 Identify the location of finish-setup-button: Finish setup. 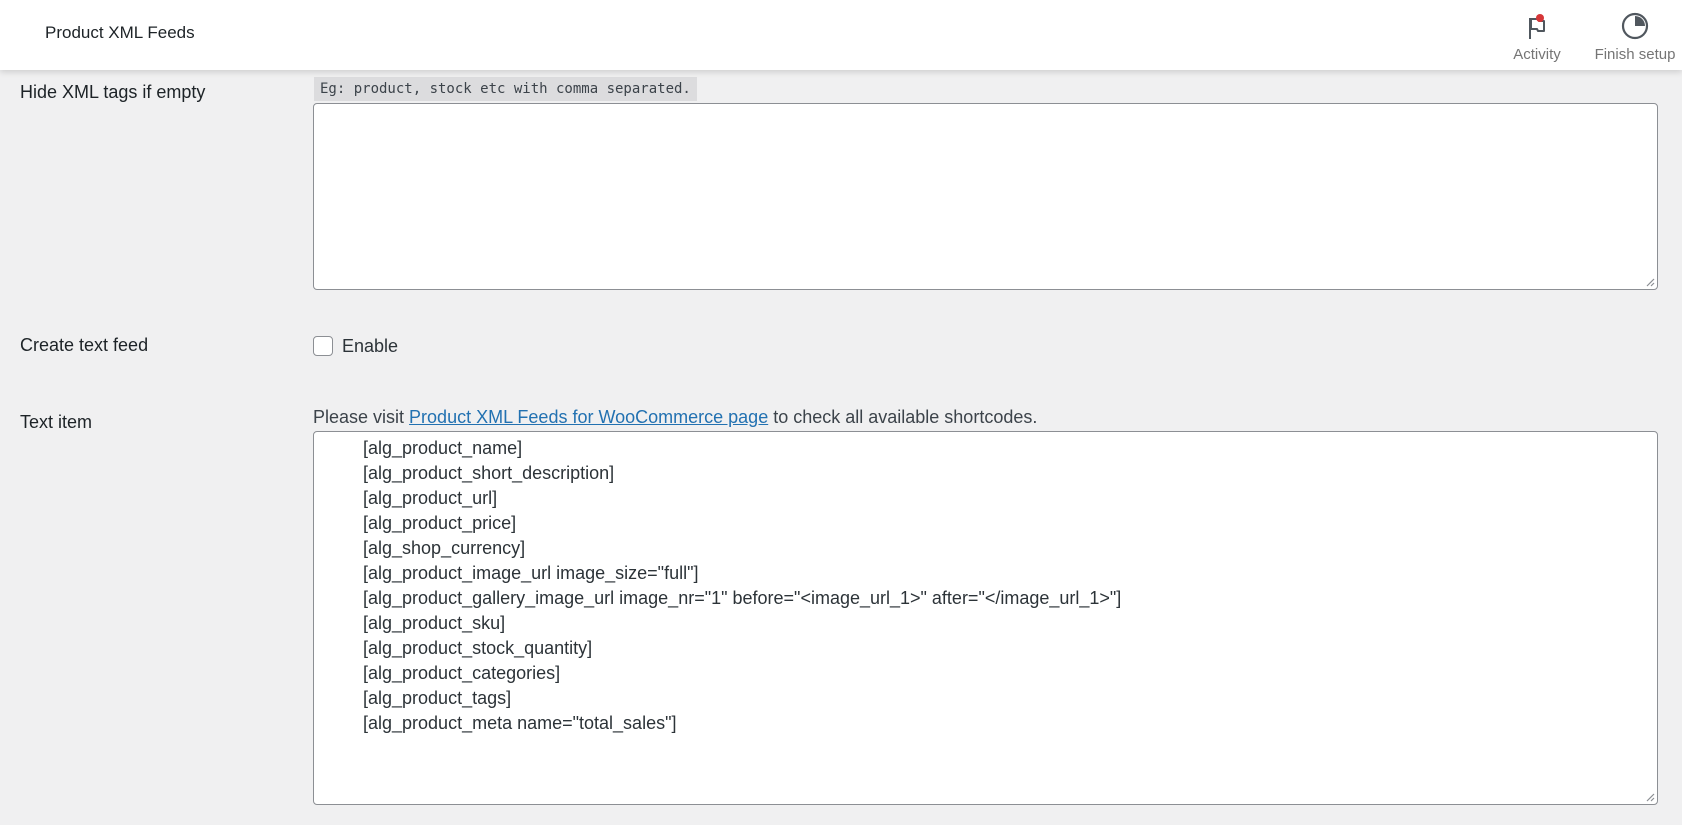
(1635, 34).